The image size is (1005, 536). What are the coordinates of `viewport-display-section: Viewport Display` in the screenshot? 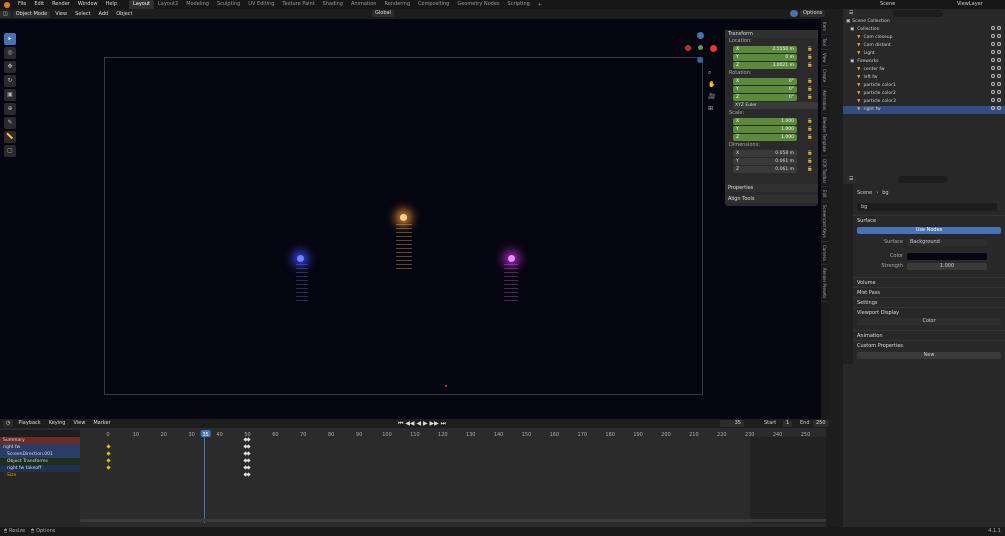 It's located at (929, 312).